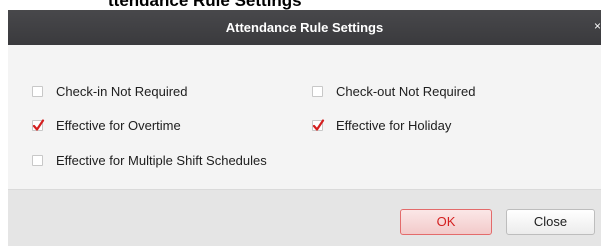 The image size is (601, 246). I want to click on dialog-titlebar: Attendance Rule Settings ×, so click(304, 27).